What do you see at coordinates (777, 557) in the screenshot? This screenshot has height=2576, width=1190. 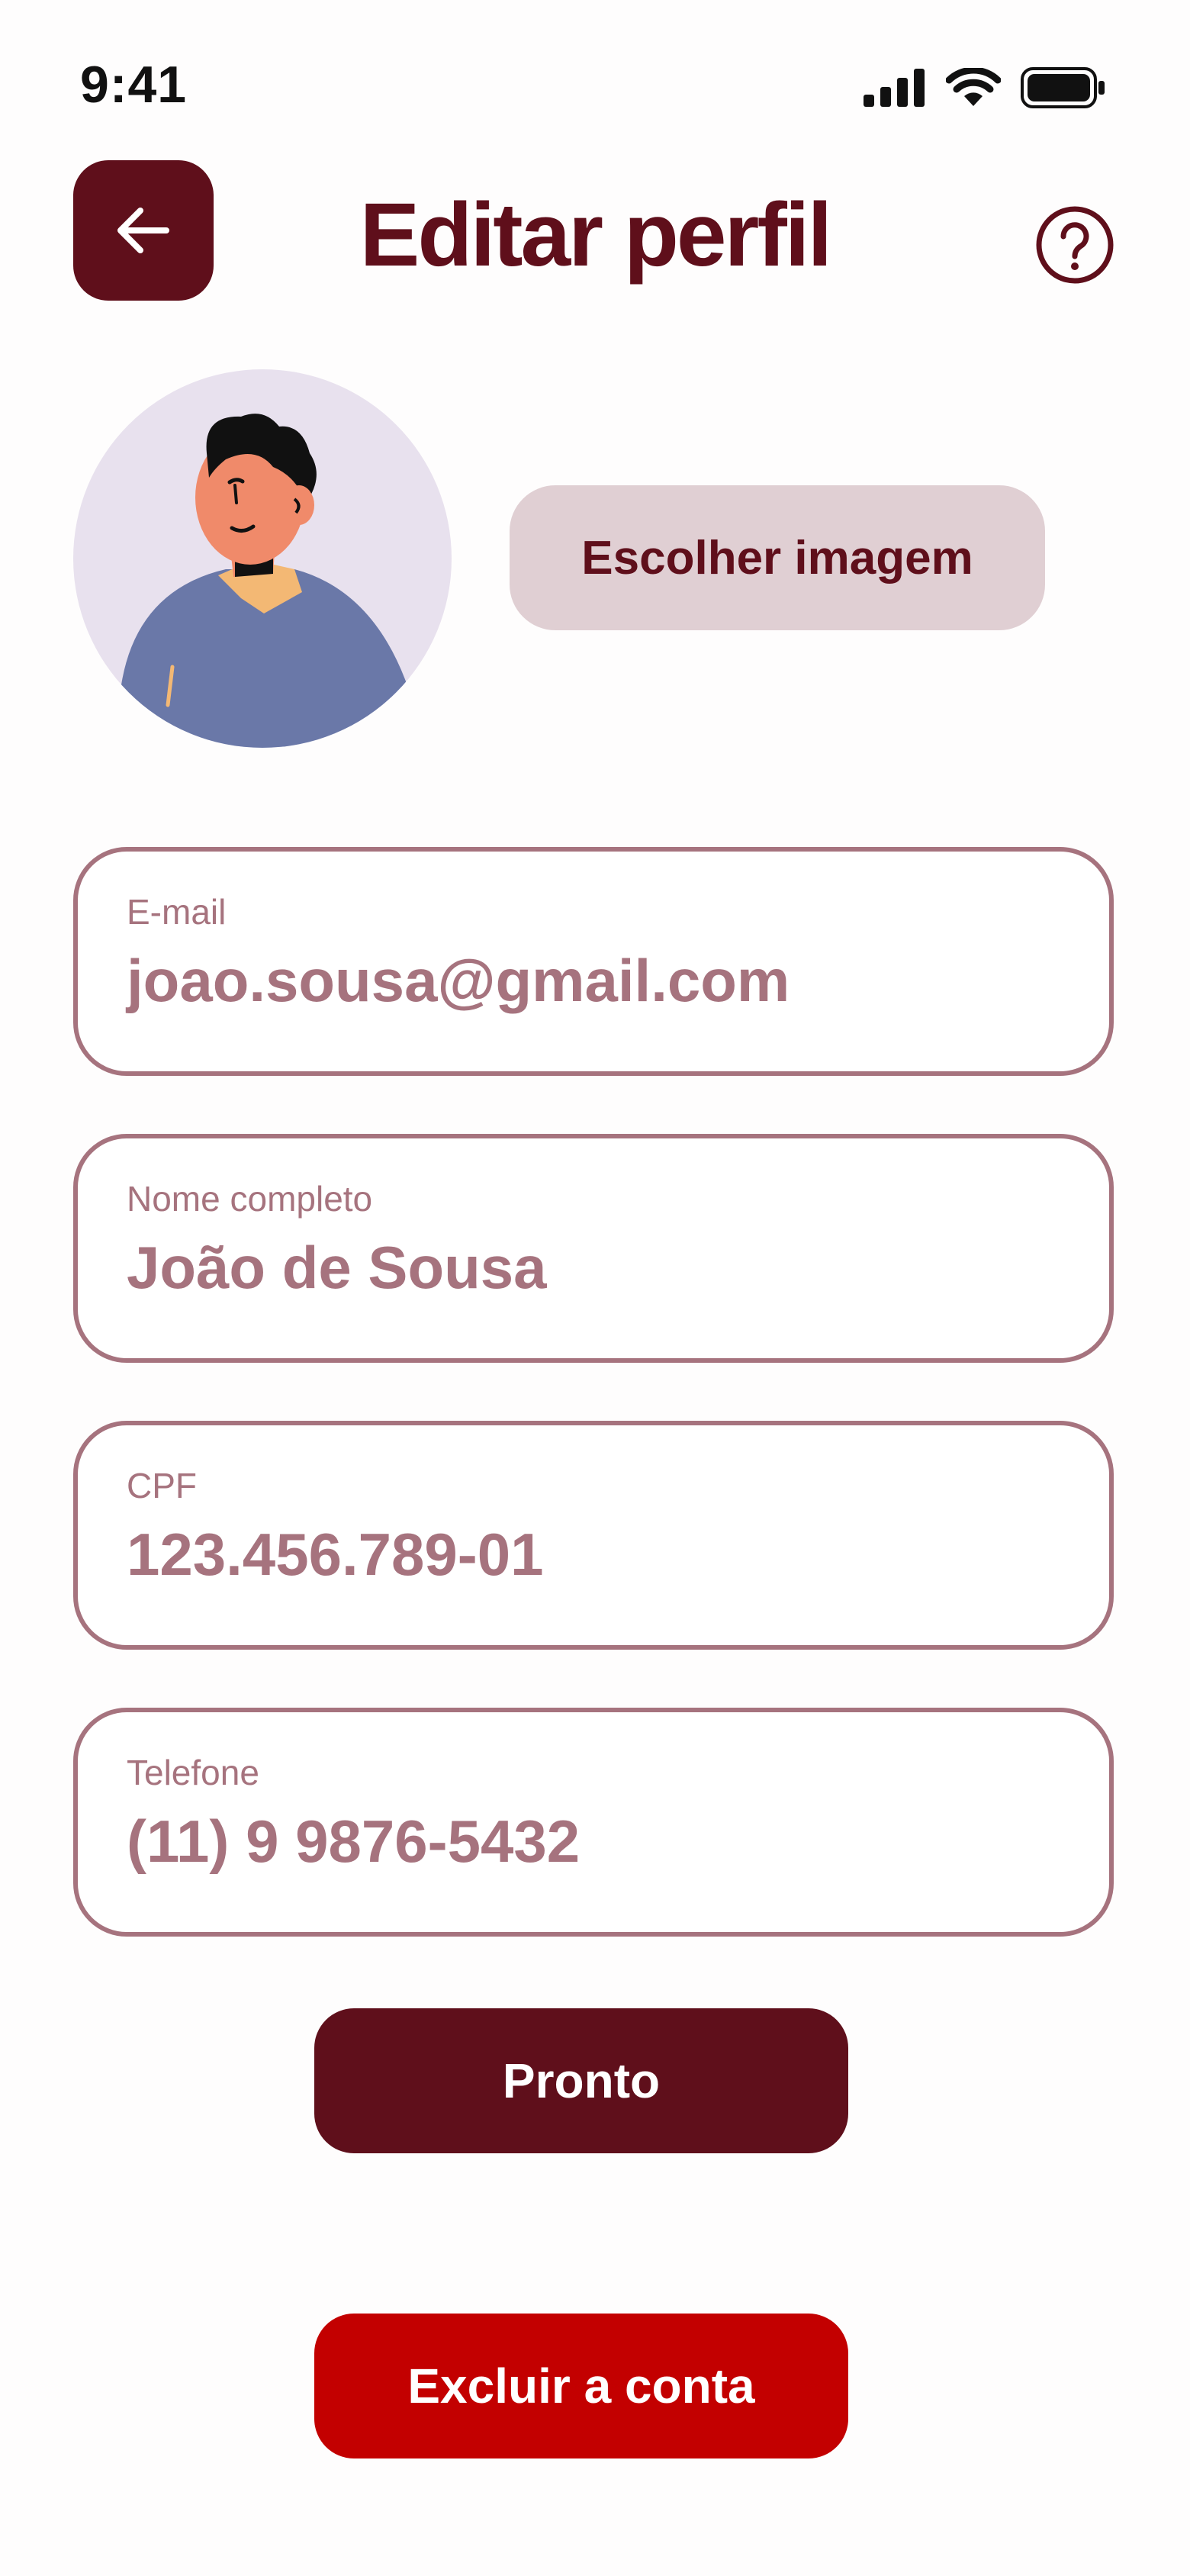 I see `choose-image-button: Escolher imagem` at bounding box center [777, 557].